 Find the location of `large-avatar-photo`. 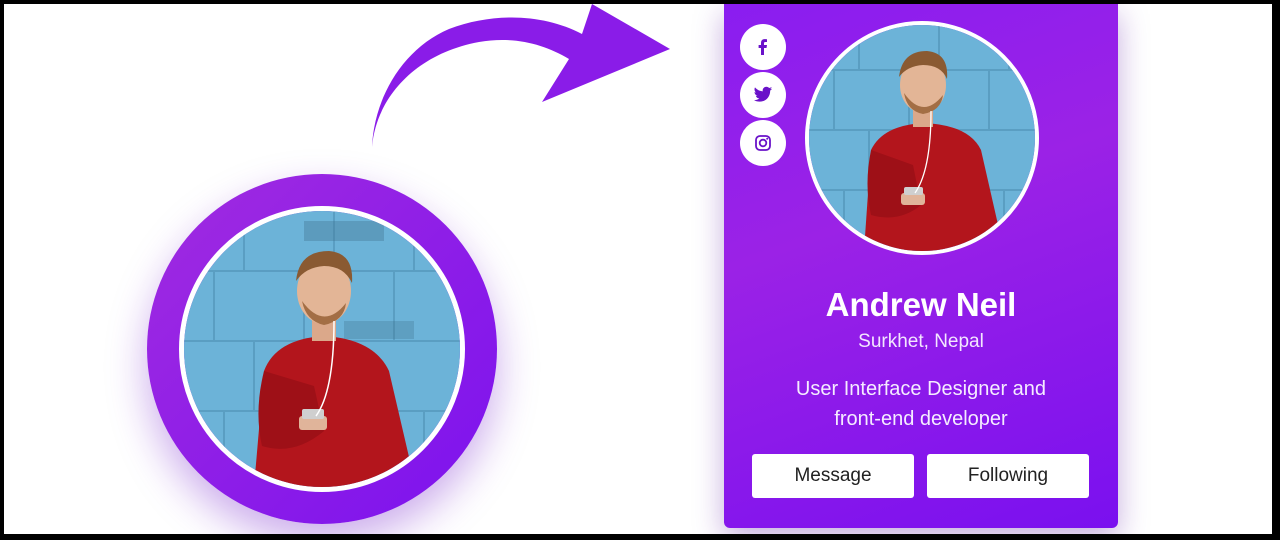

large-avatar-photo is located at coordinates (322, 349).